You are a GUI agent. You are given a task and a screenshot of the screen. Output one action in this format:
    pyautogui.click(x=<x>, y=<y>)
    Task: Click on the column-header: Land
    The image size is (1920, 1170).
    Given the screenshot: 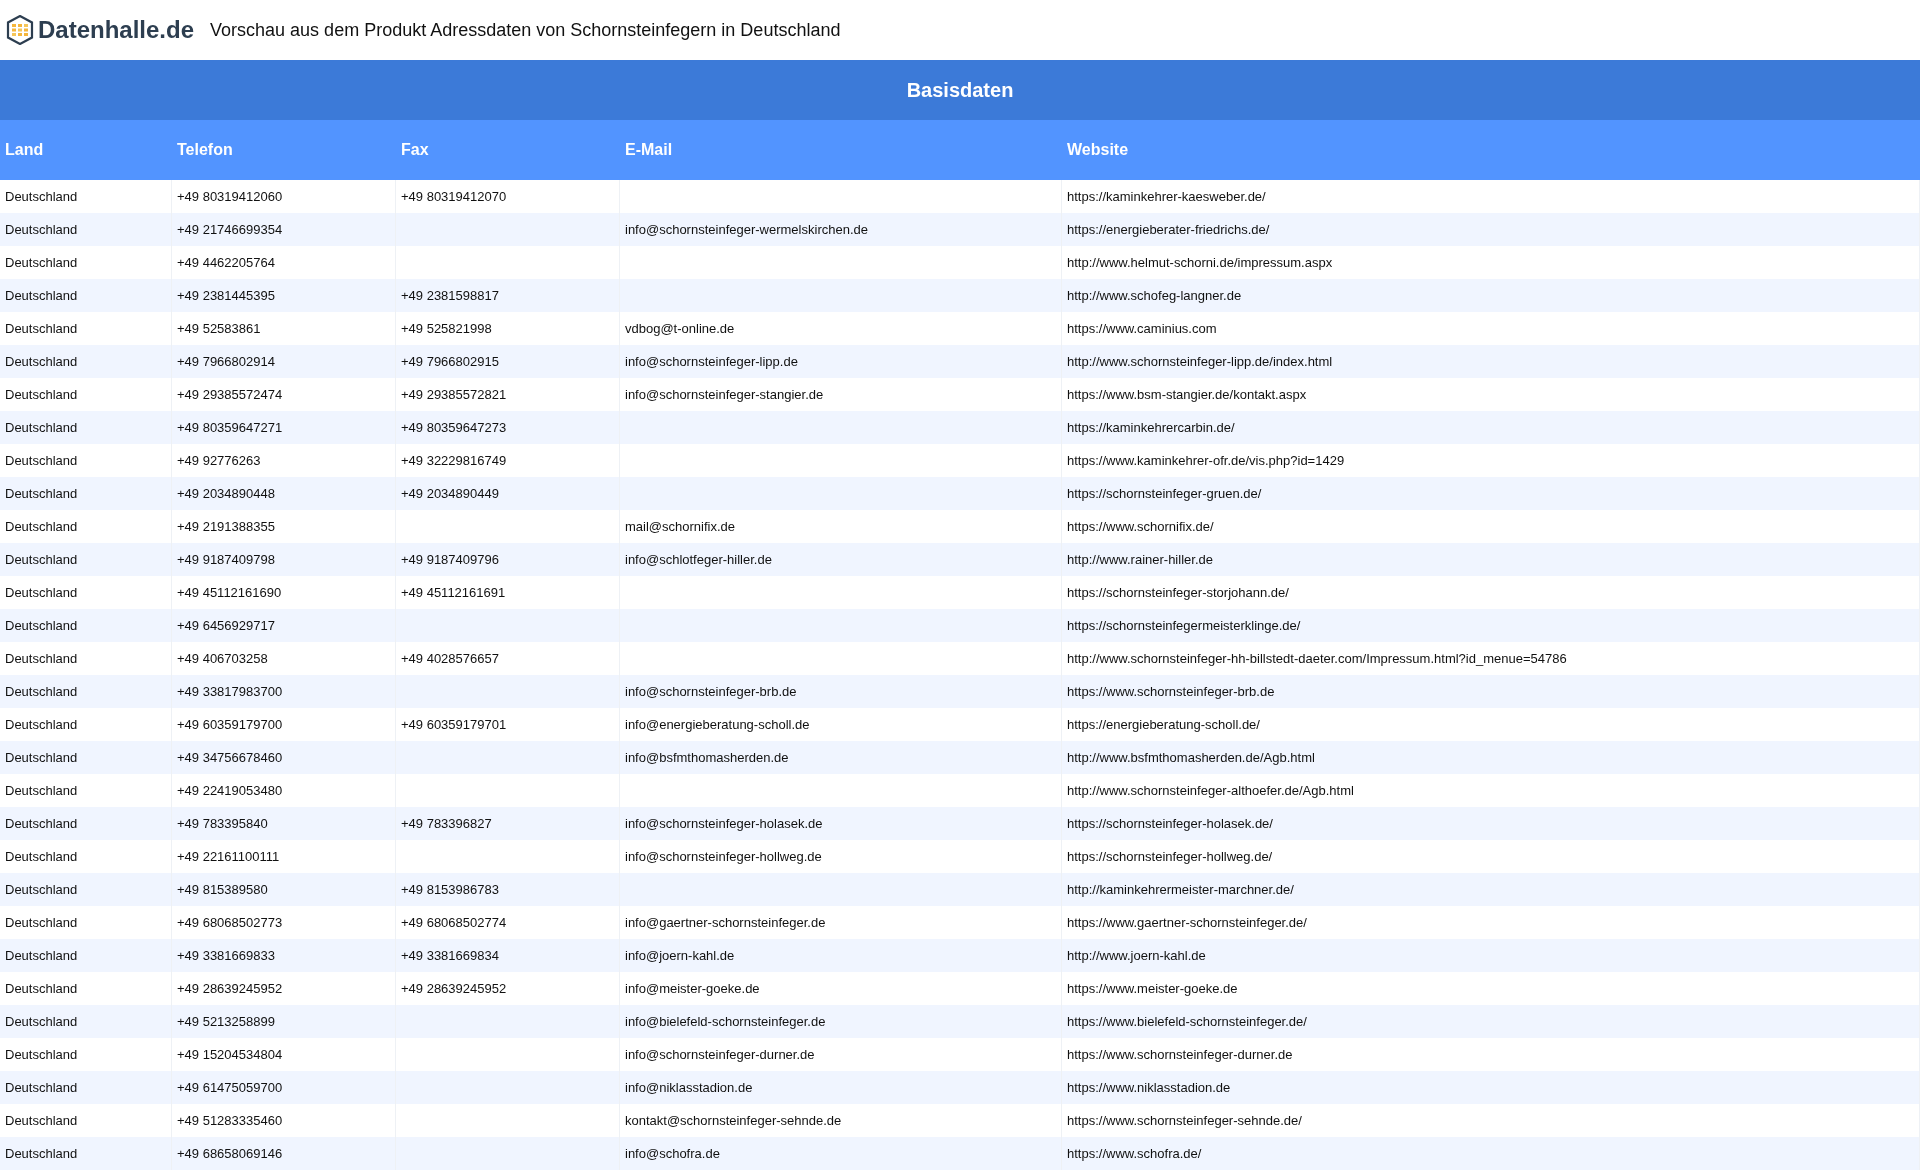 What is the action you would take?
    pyautogui.click(x=24, y=150)
    